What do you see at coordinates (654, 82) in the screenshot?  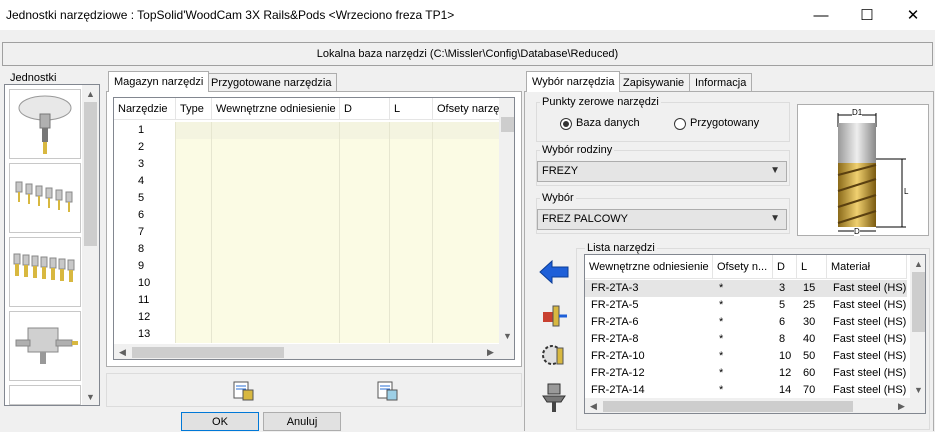 I see `tab-zapisywanie: Zapisywanie` at bounding box center [654, 82].